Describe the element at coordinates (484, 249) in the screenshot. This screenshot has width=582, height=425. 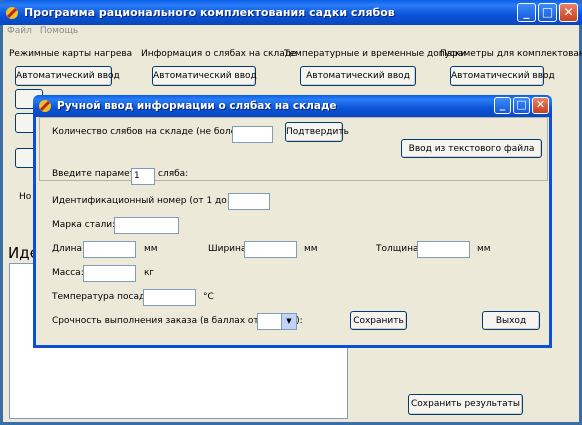
I see `thickness-unit: мм` at that location.